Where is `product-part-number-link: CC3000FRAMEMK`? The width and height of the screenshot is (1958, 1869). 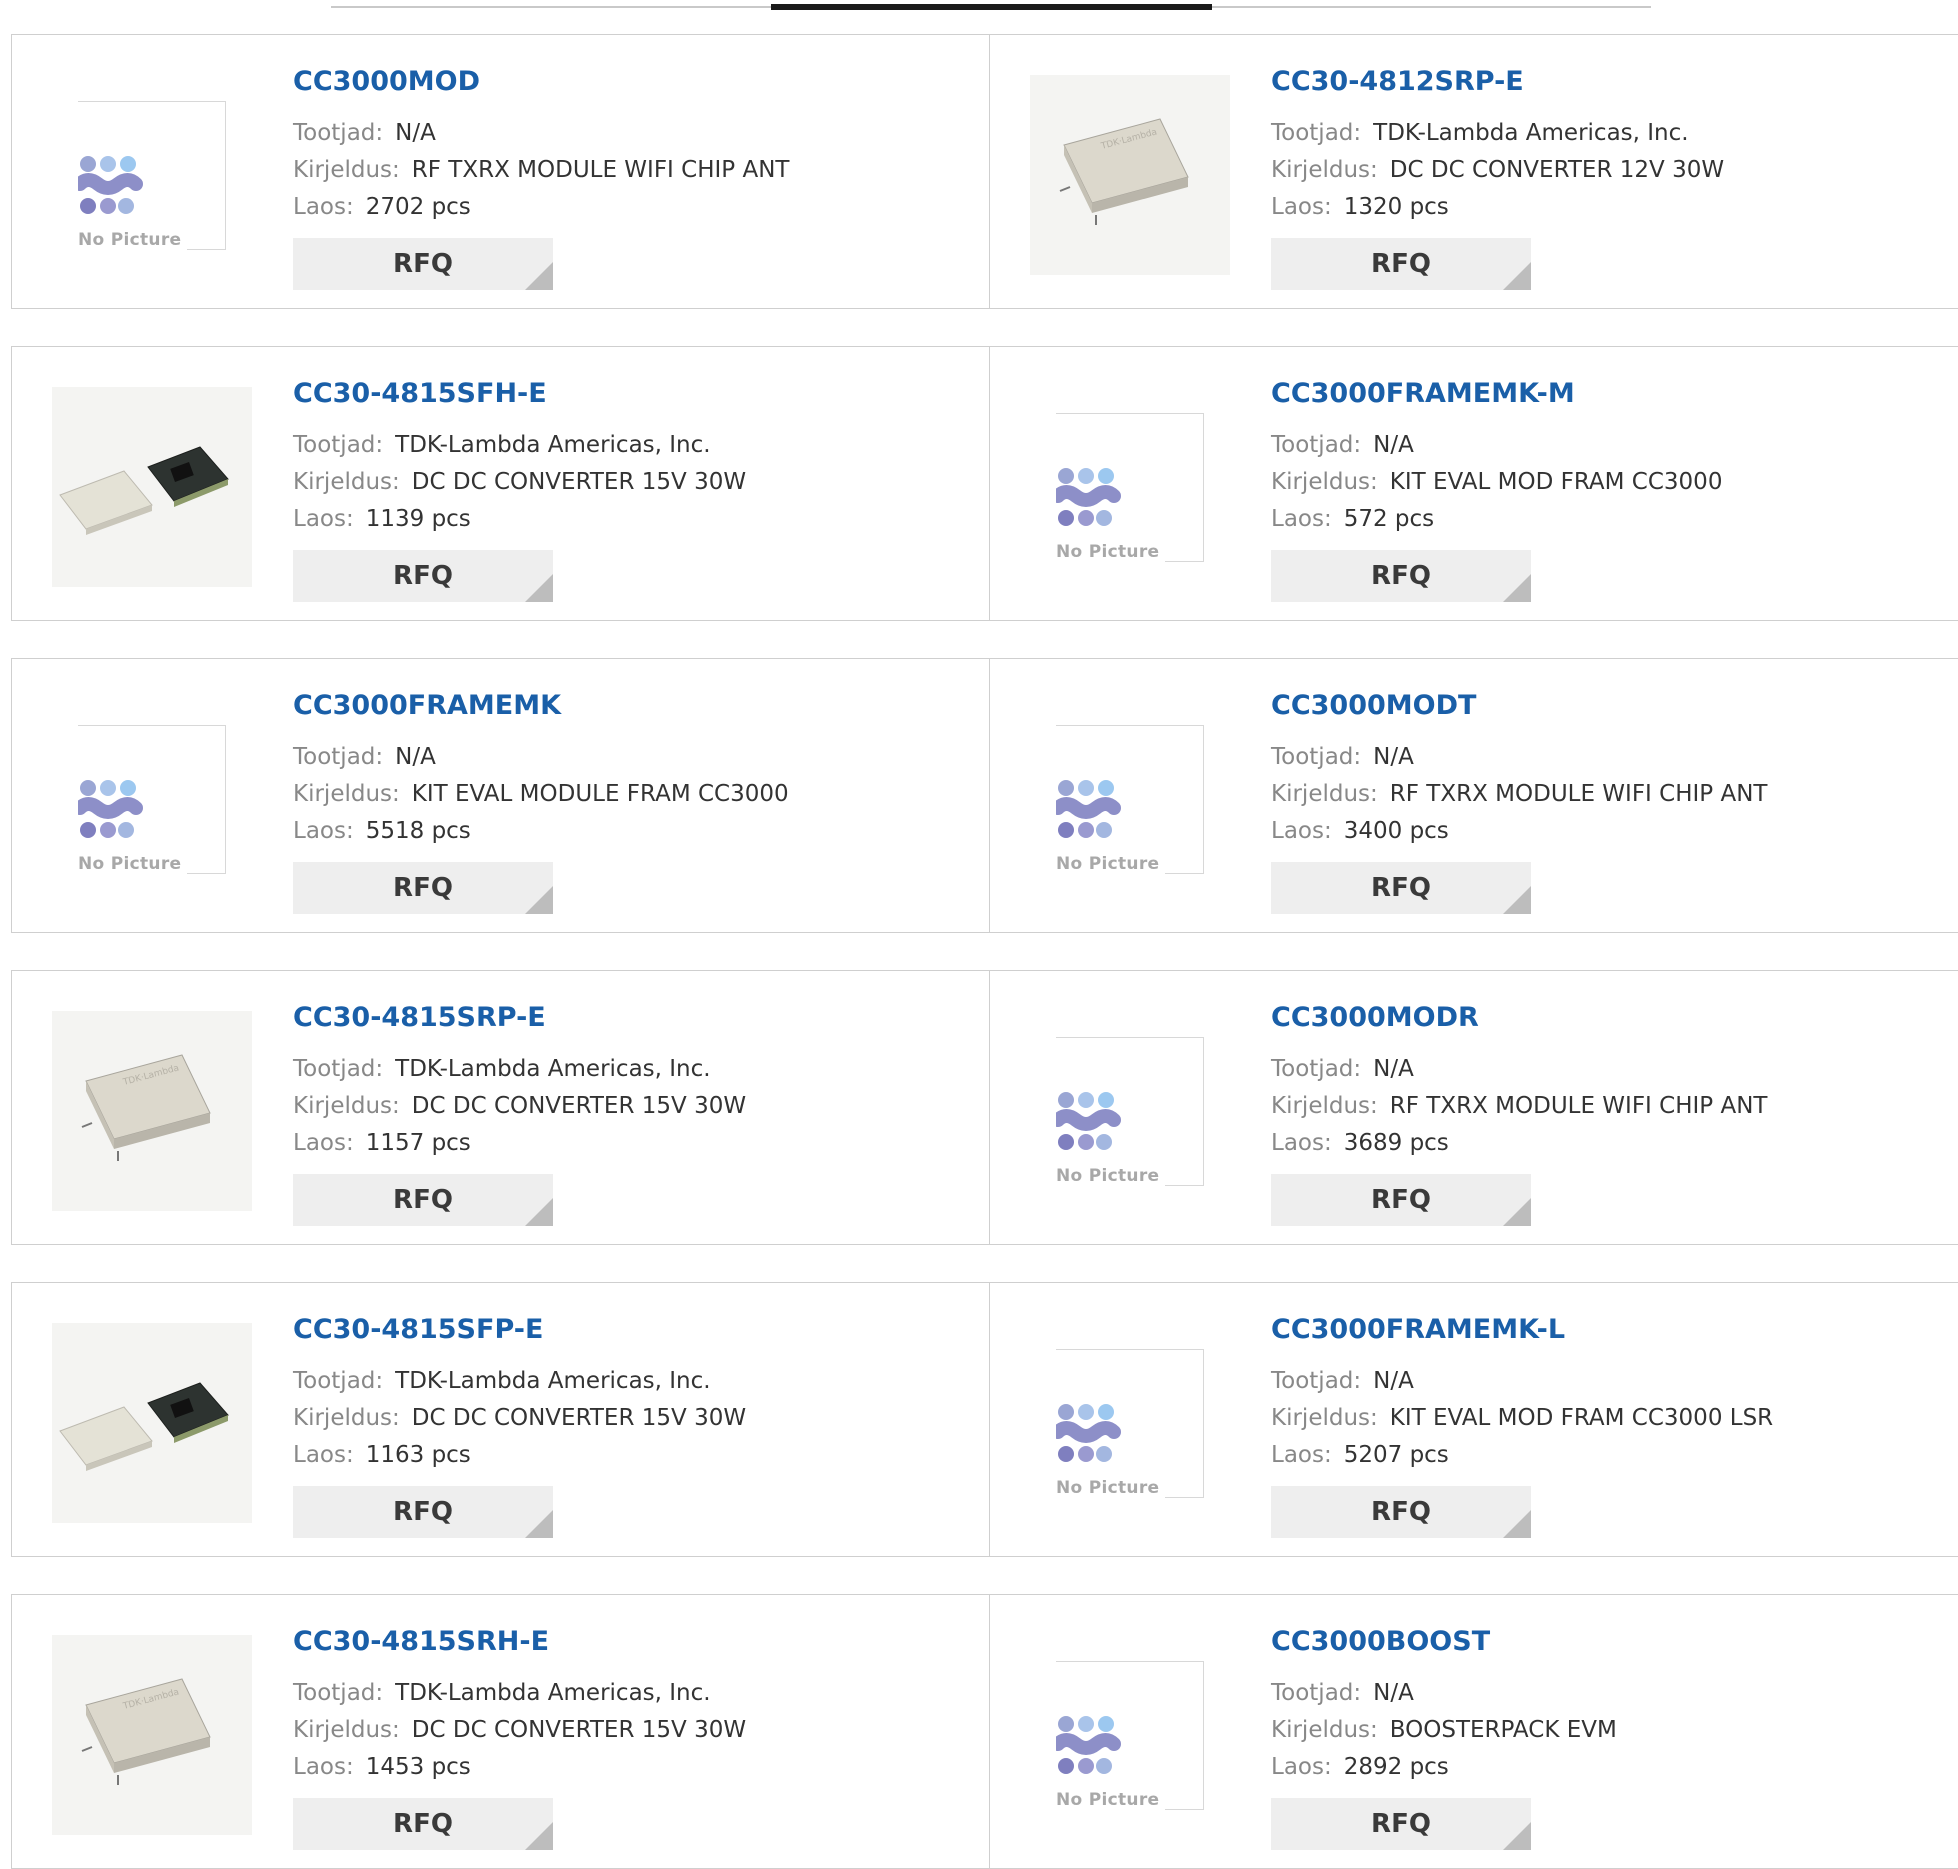 product-part-number-link: CC3000FRAMEMK is located at coordinates (541, 706).